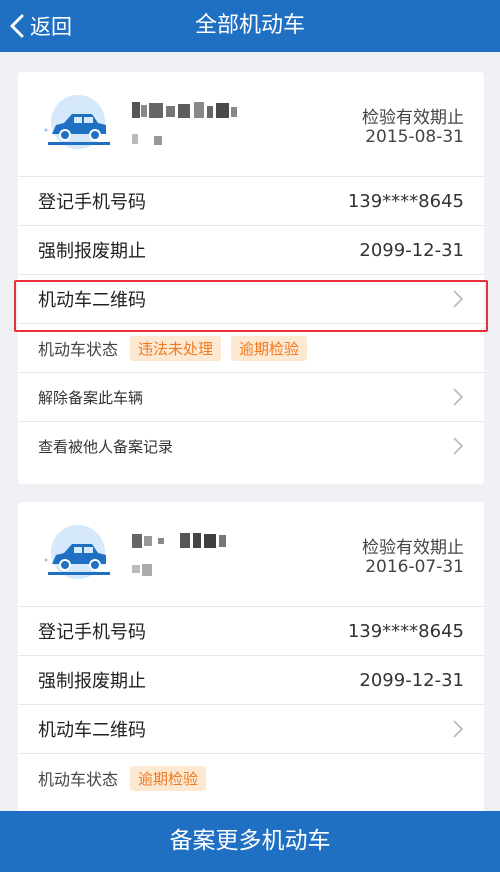 The image size is (500, 872). What do you see at coordinates (250, 841) in the screenshot?
I see `add-vehicle-button: 备案更多机动车` at bounding box center [250, 841].